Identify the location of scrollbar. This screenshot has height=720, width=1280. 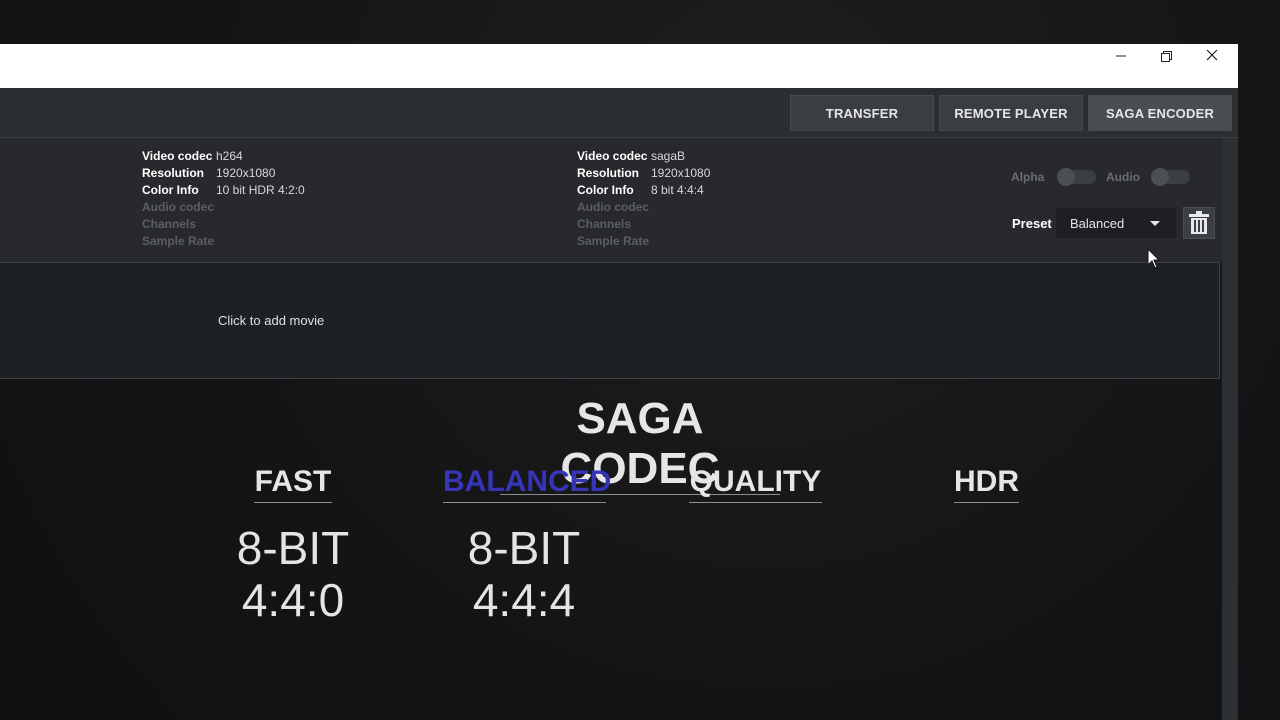
(1230, 429).